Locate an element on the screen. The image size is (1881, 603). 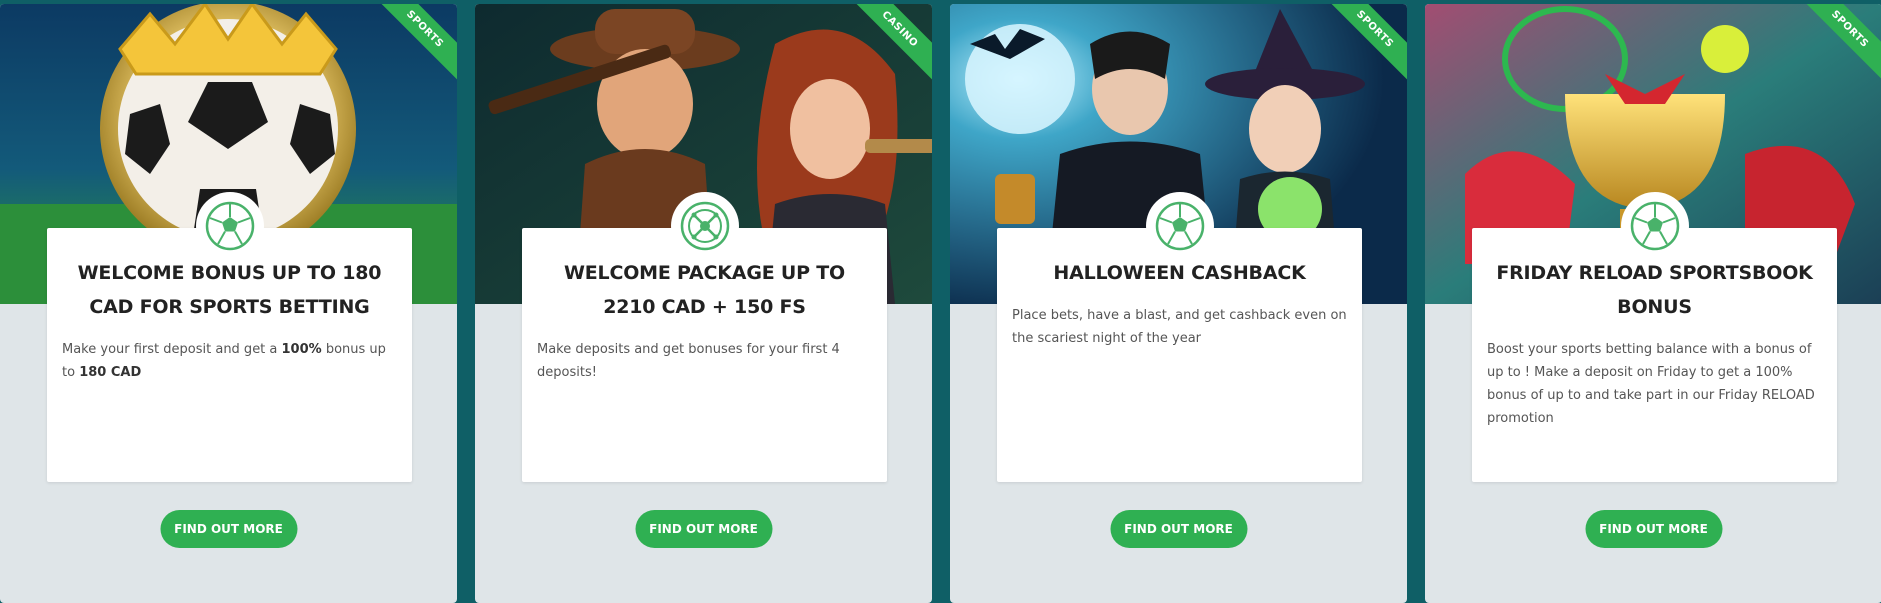
promo-title: FRIDAY RELOAD SPORTSBOOK BONUS is located at coordinates (1654, 290).